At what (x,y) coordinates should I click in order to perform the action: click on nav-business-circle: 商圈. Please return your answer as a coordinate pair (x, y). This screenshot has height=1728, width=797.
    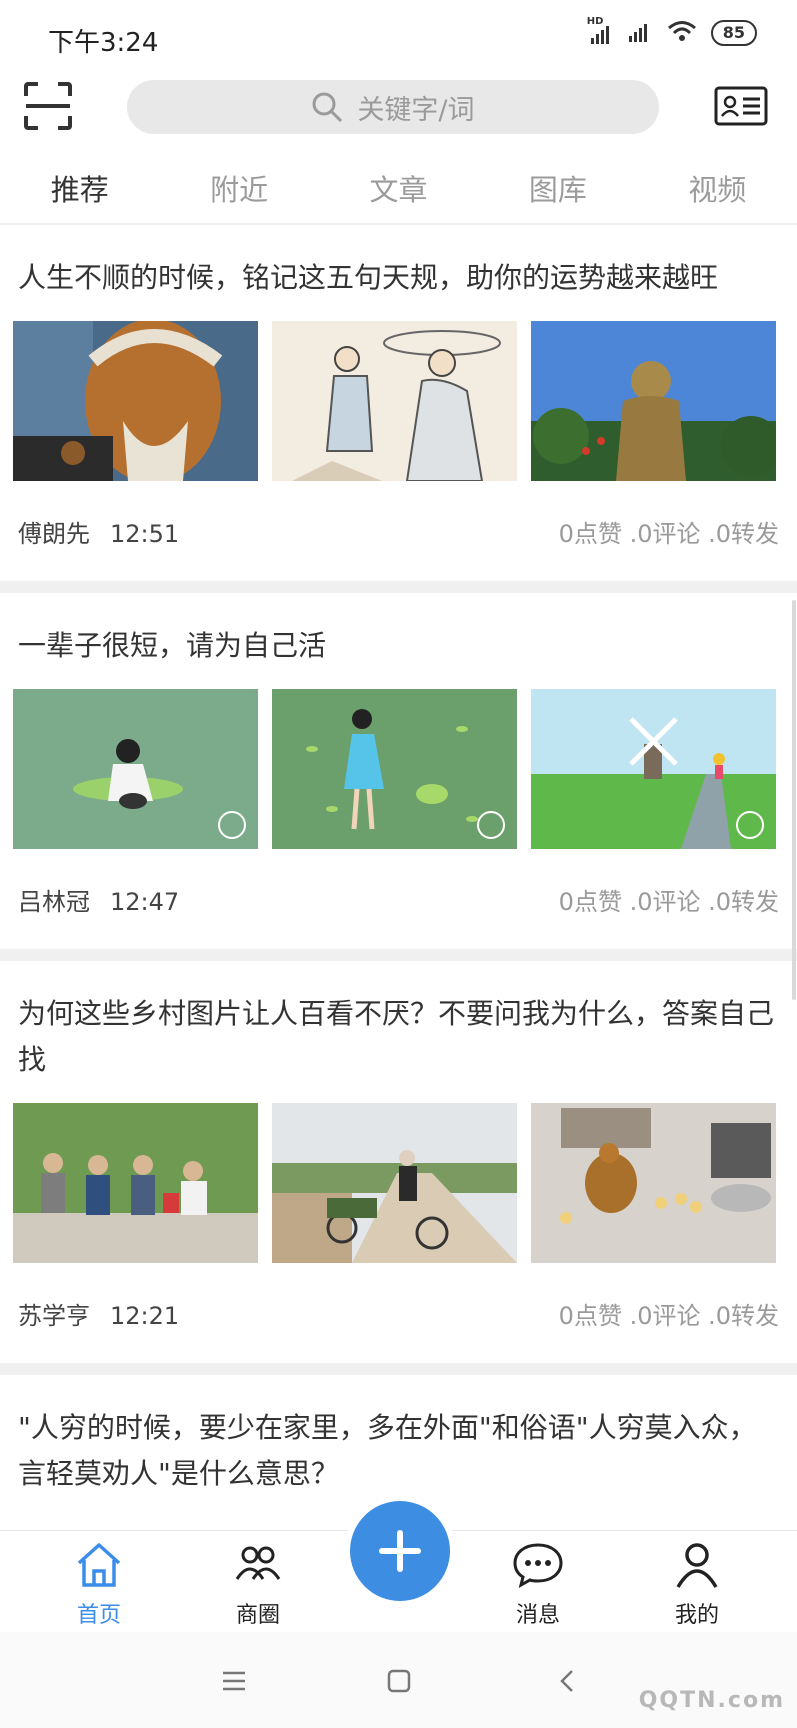
    Looking at the image, I should click on (258, 1585).